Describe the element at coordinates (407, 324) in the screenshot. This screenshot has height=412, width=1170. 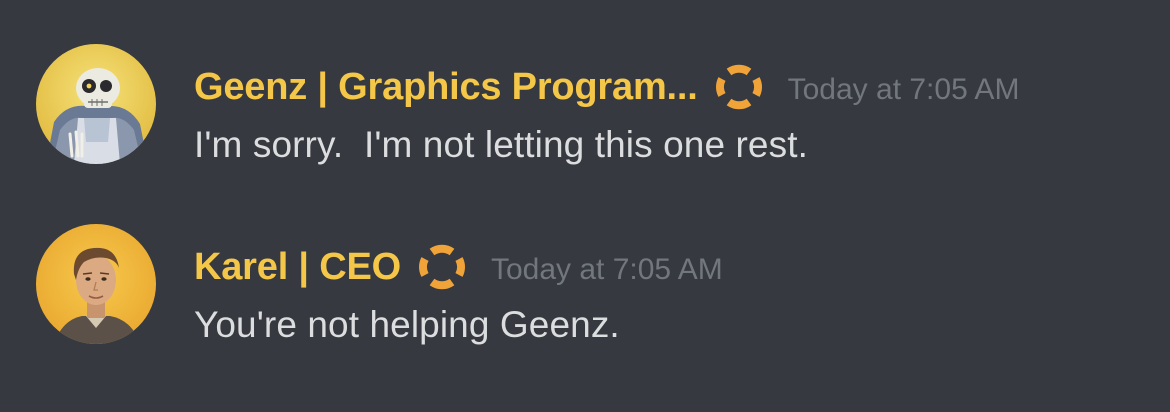
I see `message-content: You're not helping Geenz.` at that location.